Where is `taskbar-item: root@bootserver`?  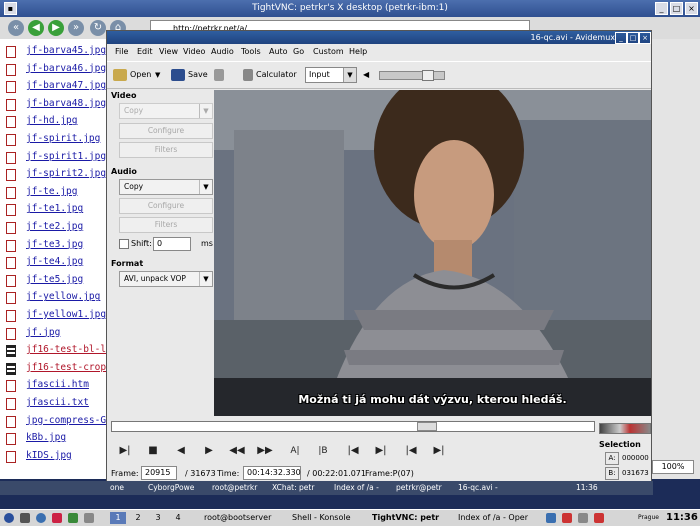 taskbar-item: root@bootserver is located at coordinates (237, 518).